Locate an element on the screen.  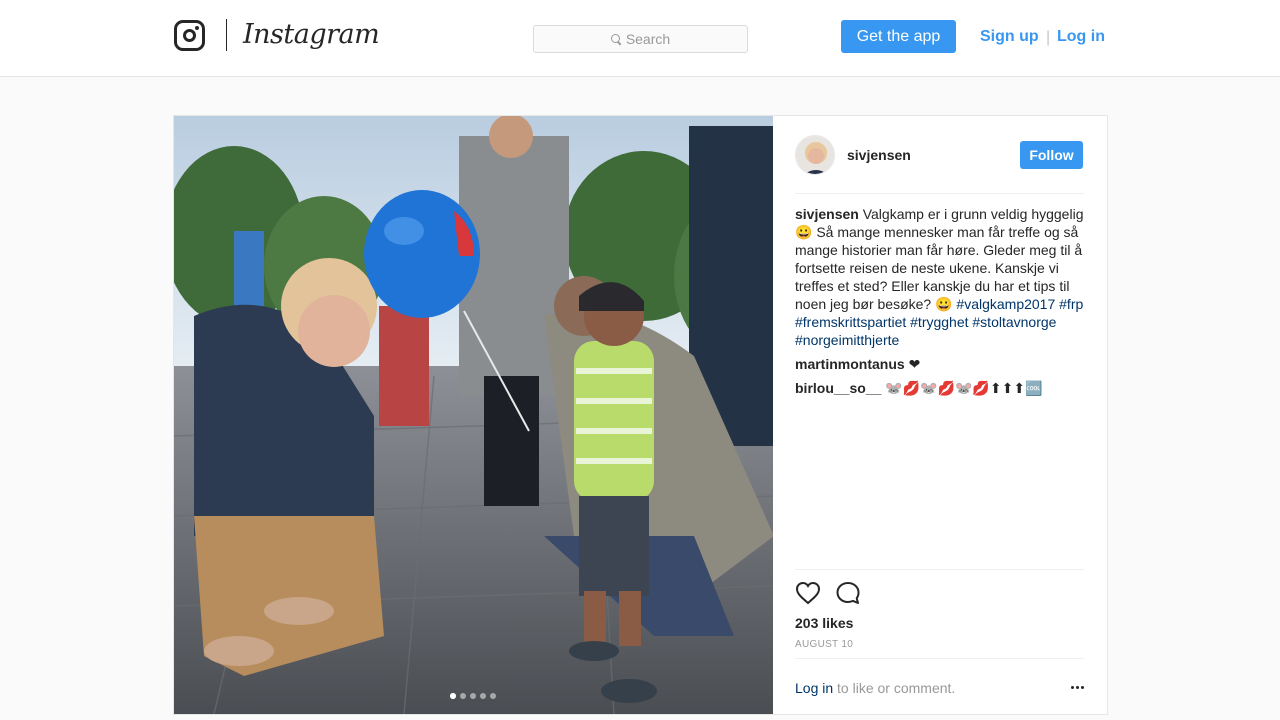
sign-up-link: Sign up is located at coordinates (1009, 37).